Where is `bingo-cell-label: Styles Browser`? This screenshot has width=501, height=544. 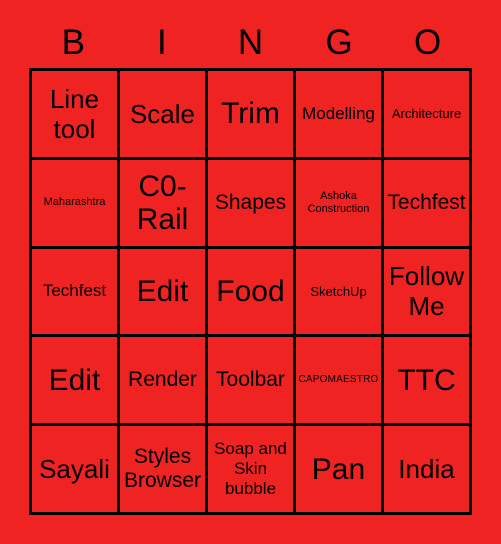
bingo-cell-label: Styles Browser is located at coordinates (162, 469).